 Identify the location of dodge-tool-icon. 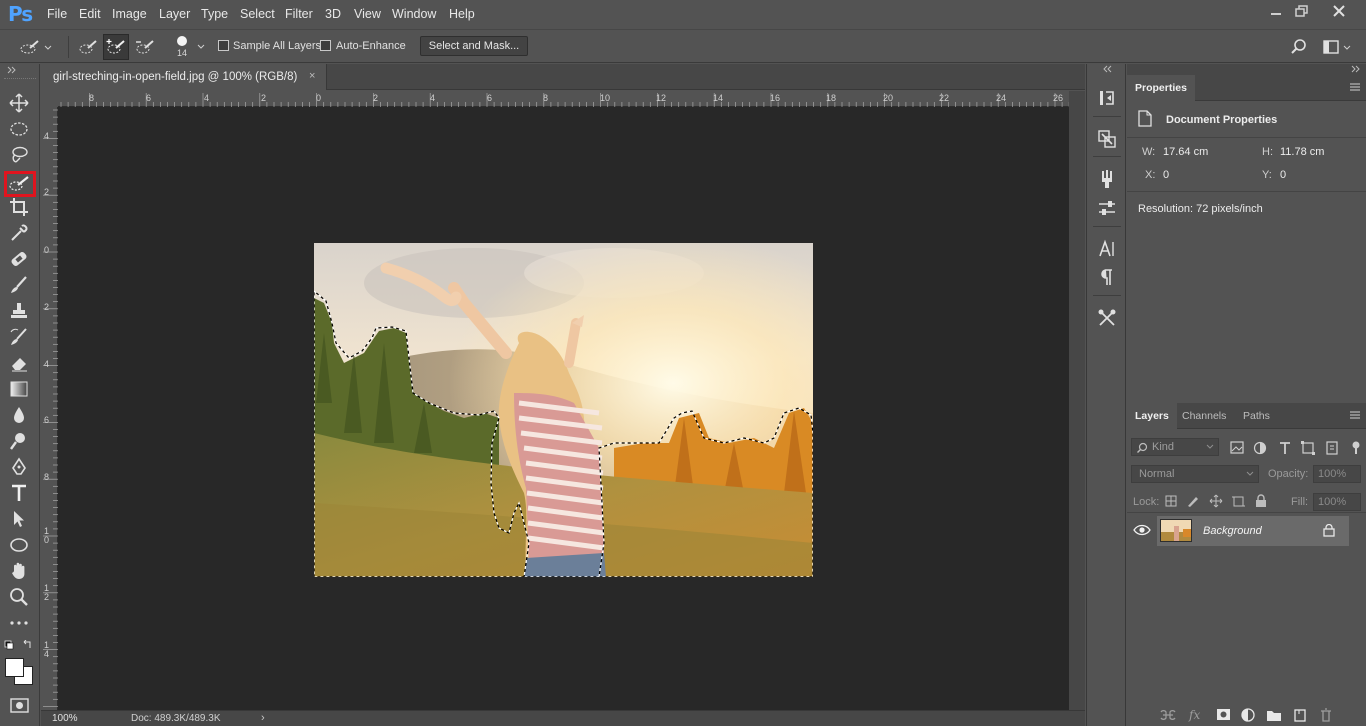
(19, 441).